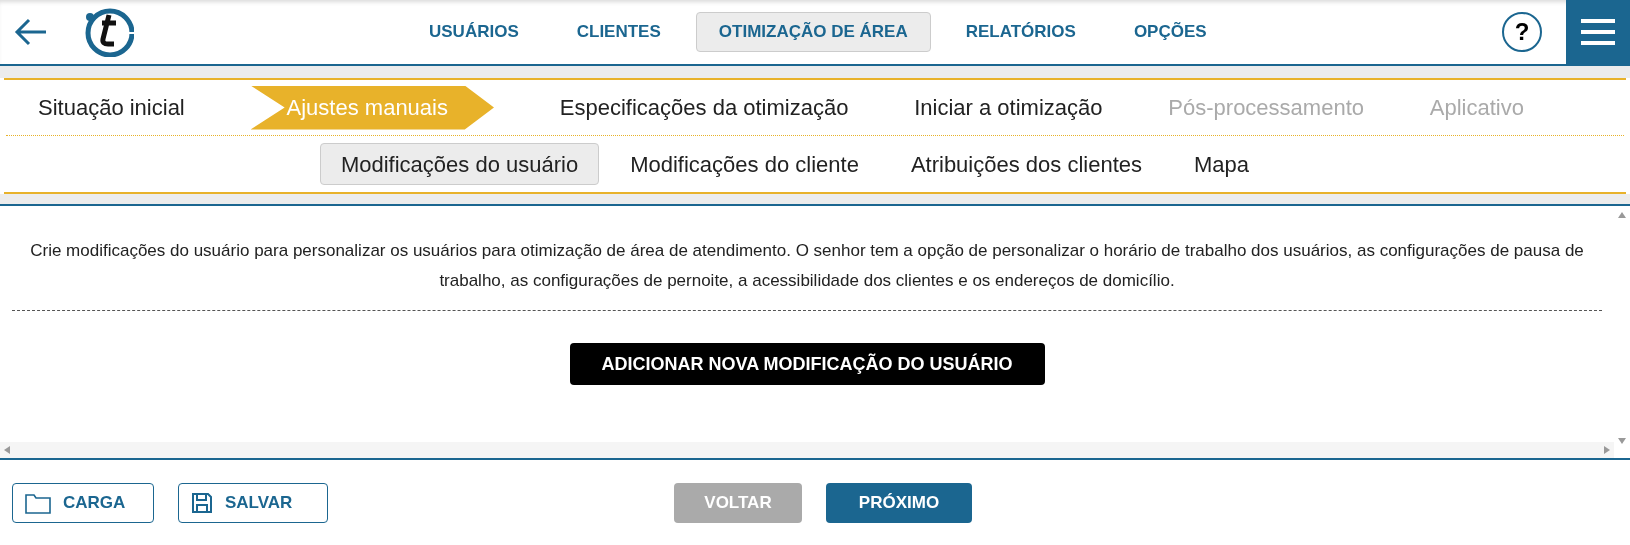 Image resolution: width=1630 pixels, height=545 pixels. Describe the element at coordinates (704, 107) in the screenshot. I see `step-tab: Especificações da otimização` at that location.